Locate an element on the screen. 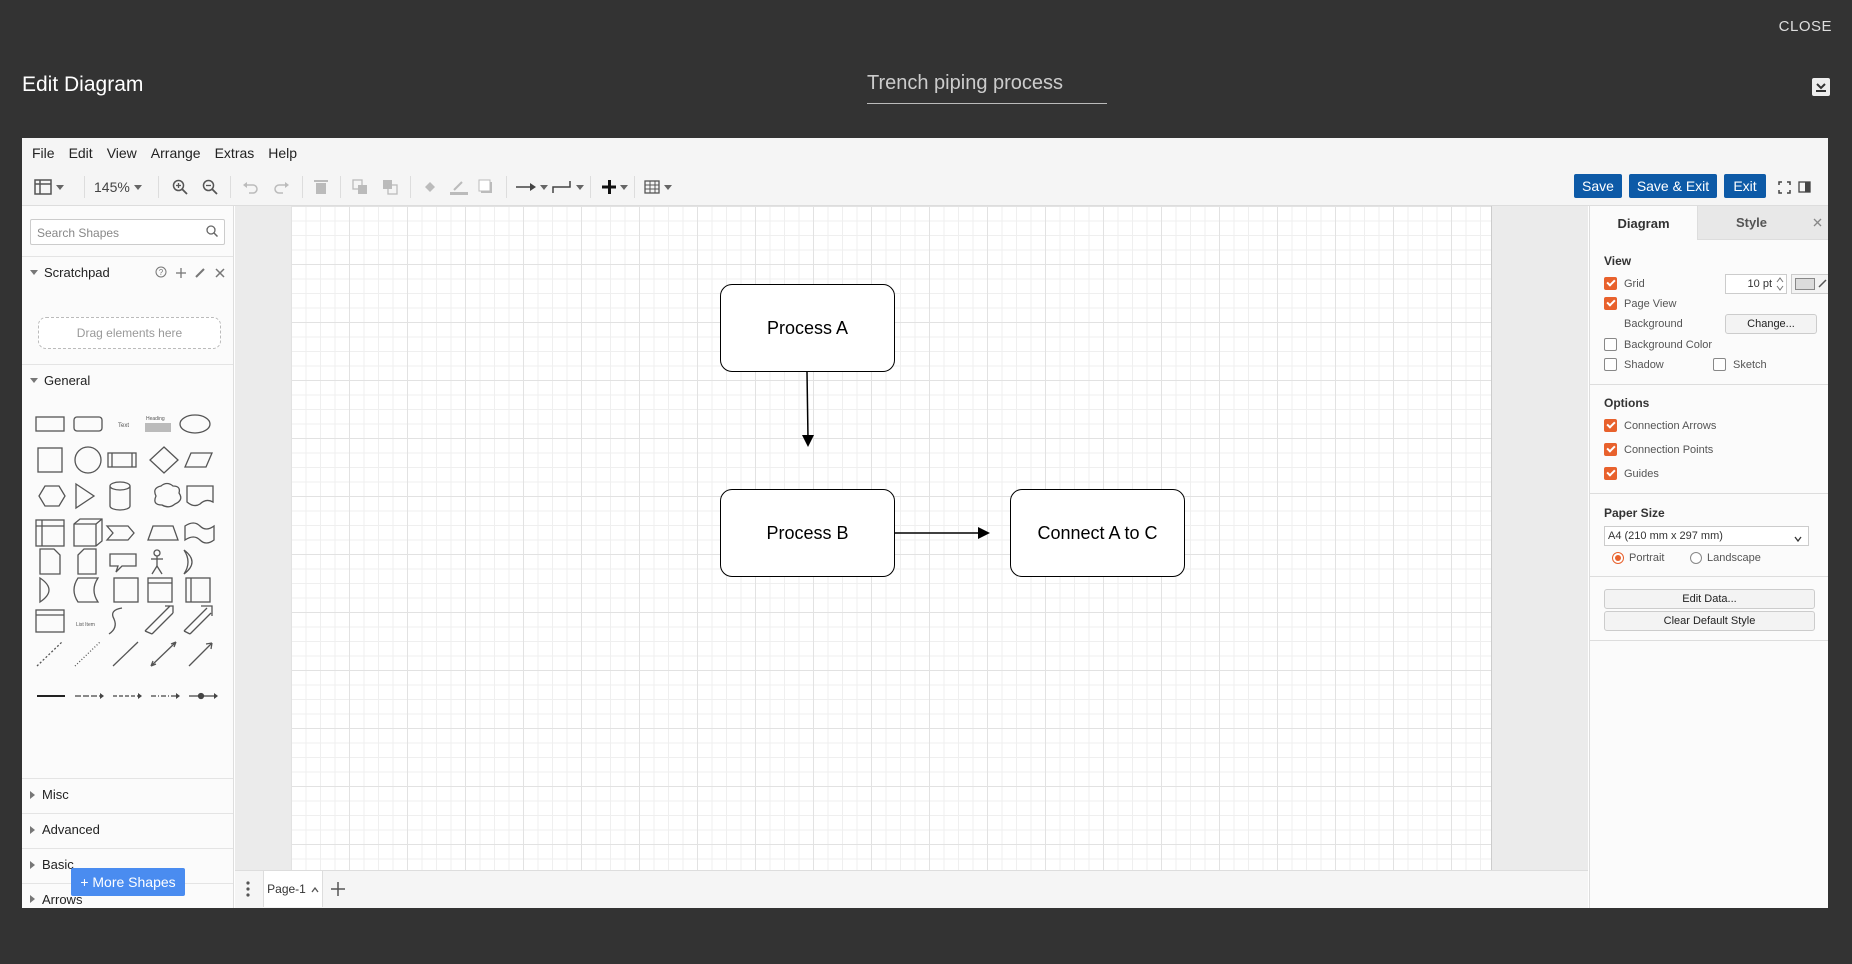 The height and width of the screenshot is (964, 1852). format-panel-toggle-icon is located at coordinates (1804, 187).